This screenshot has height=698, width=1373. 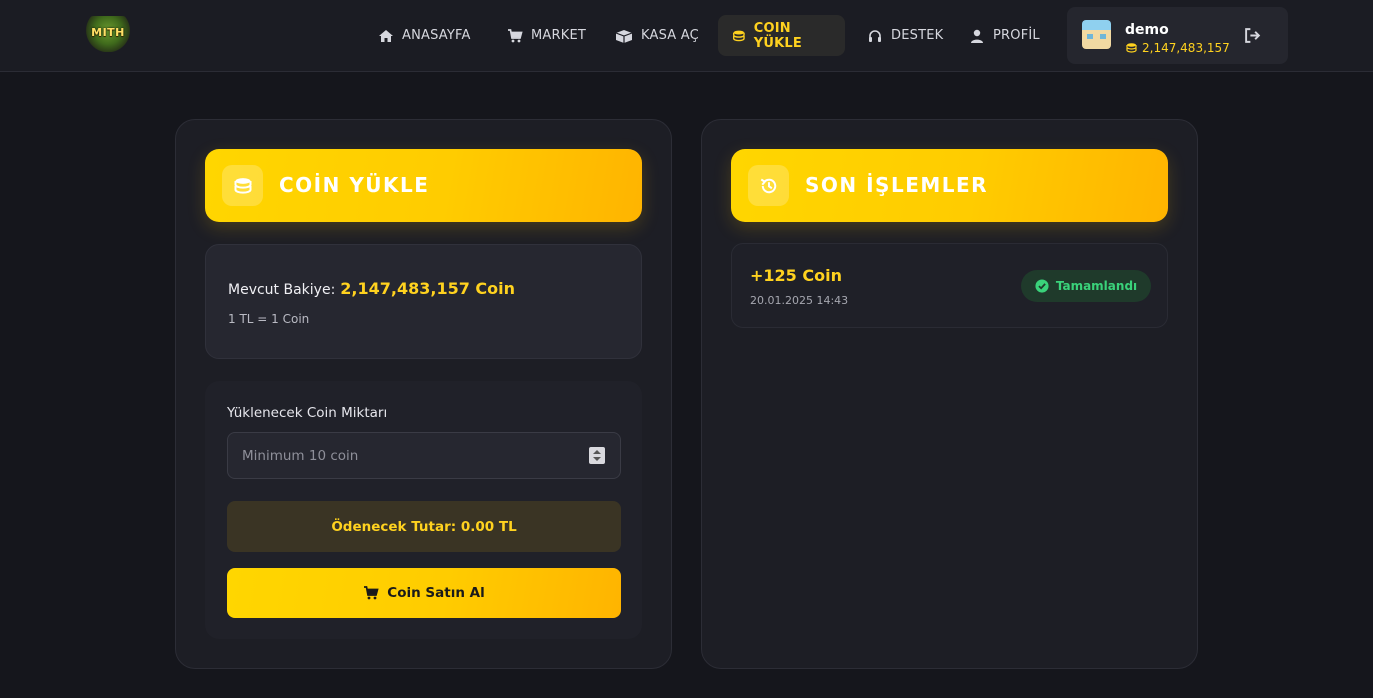 What do you see at coordinates (269, 319) in the screenshot?
I see `exchange-rate: 1 TL = 1 Coin` at bounding box center [269, 319].